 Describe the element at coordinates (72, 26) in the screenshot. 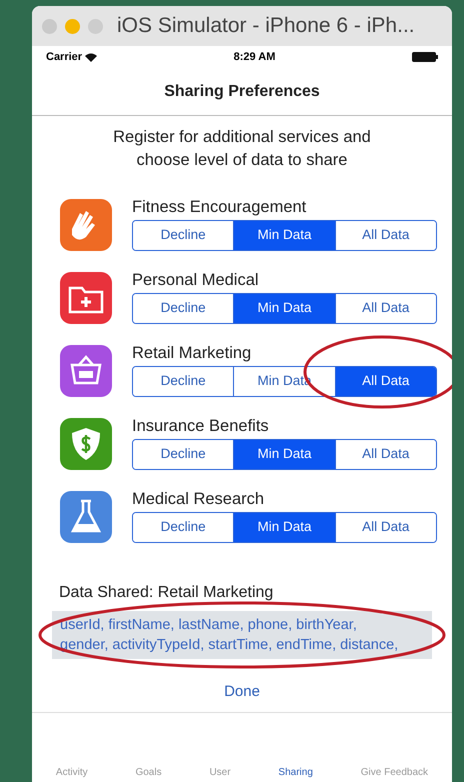

I see `minimize-button` at that location.